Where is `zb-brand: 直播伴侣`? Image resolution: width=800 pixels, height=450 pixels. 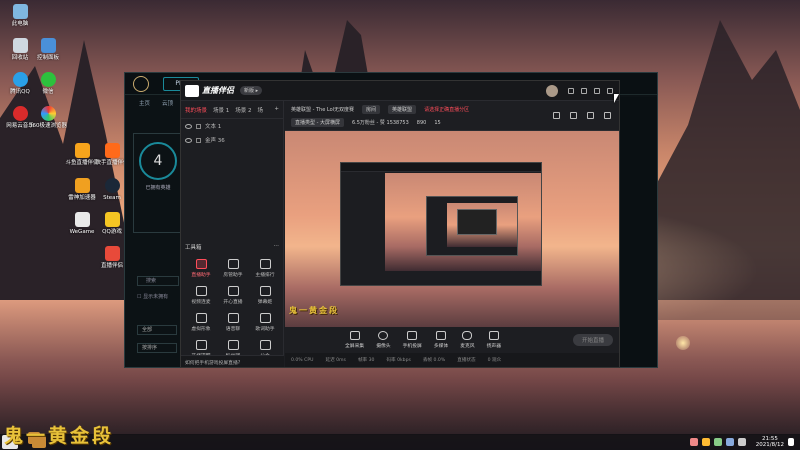
zb-brand: 直播伴侣 is located at coordinates (218, 90).